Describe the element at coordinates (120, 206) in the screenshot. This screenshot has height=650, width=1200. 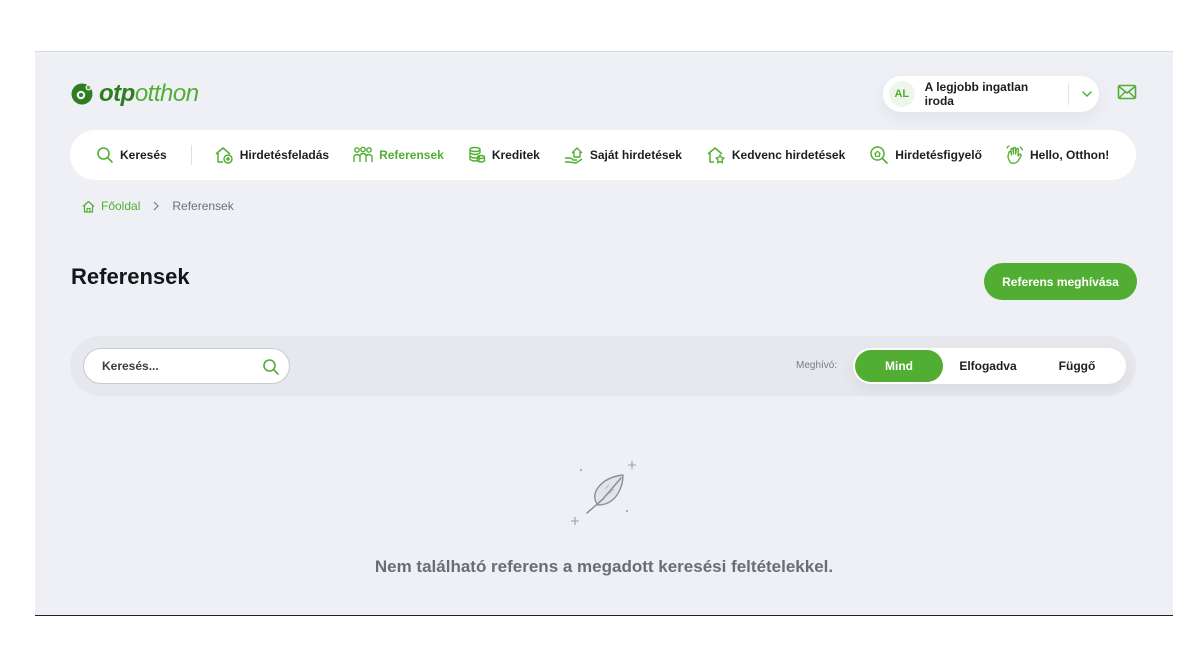
I see `breadcrumb-home-link: Főoldal` at that location.